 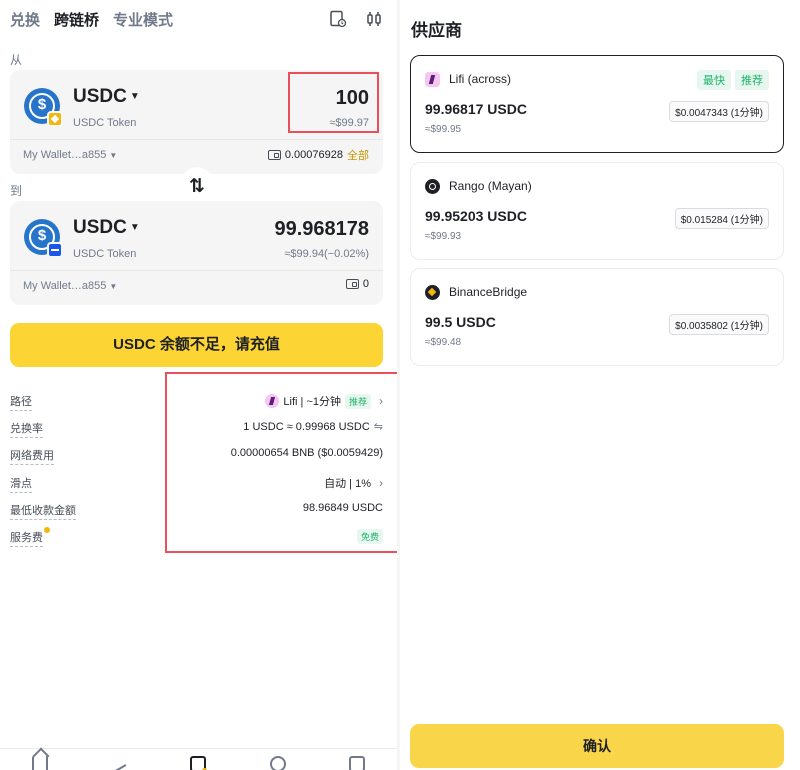 I want to click on bottom-nav, so click(x=198, y=759).